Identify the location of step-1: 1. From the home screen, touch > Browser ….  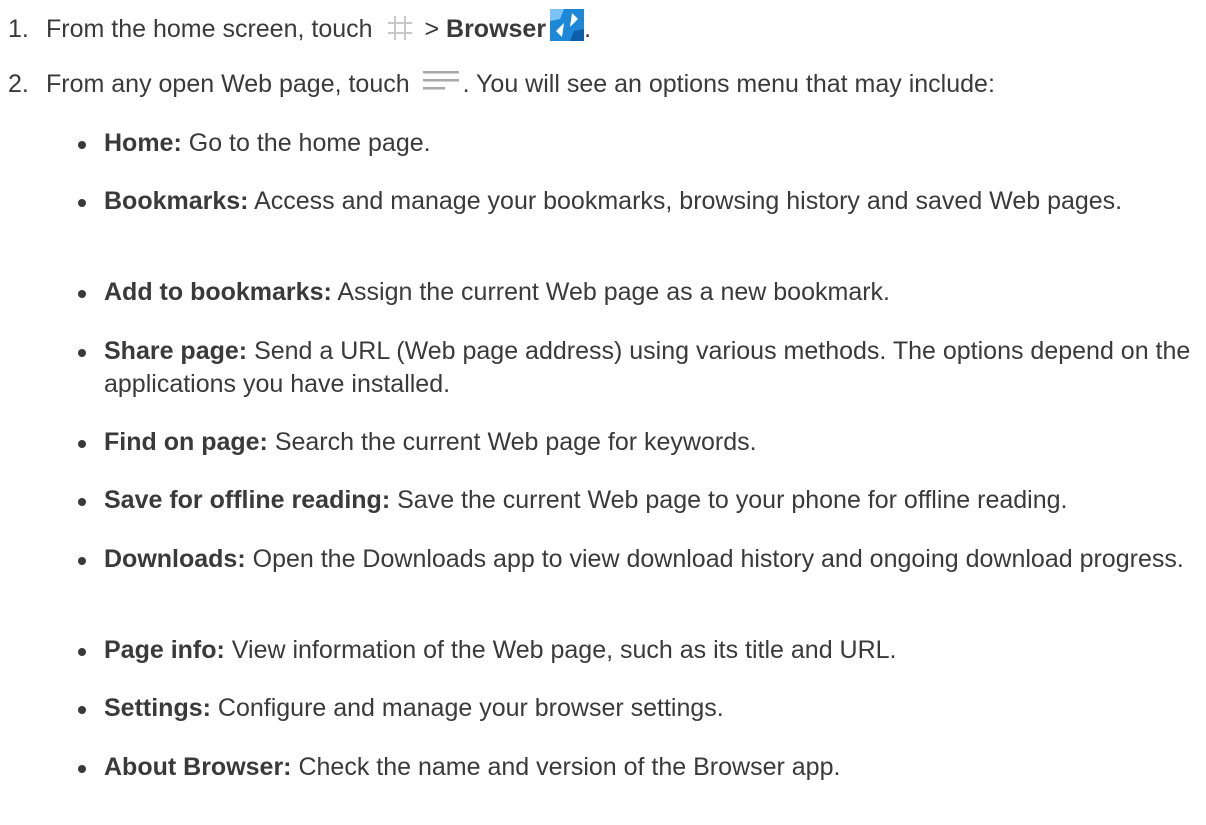
(299, 27).